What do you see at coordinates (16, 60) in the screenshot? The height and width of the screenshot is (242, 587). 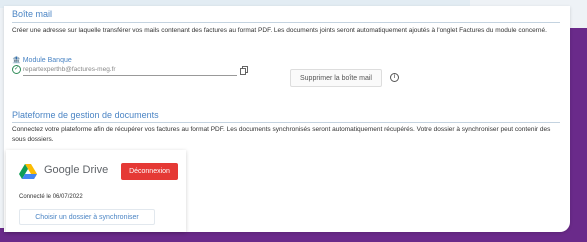 I see `bank-icon: 🏦` at bounding box center [16, 60].